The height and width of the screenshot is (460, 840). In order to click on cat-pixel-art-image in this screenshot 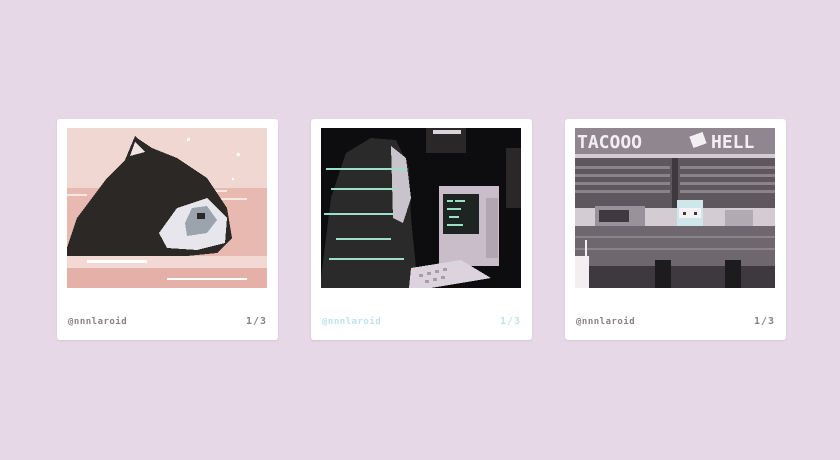, I will do `click(167, 208)`.